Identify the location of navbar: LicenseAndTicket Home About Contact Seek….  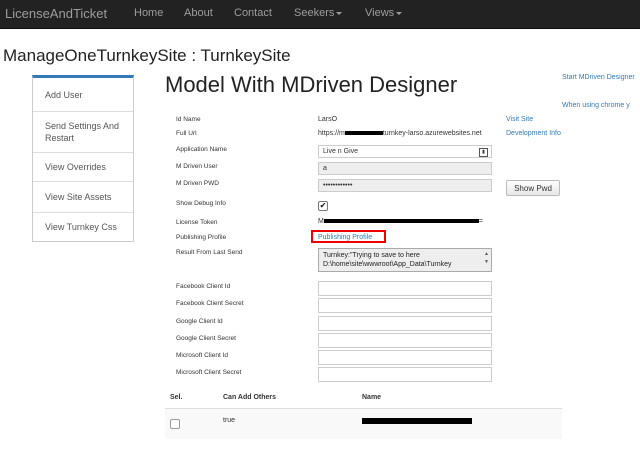
(320, 14).